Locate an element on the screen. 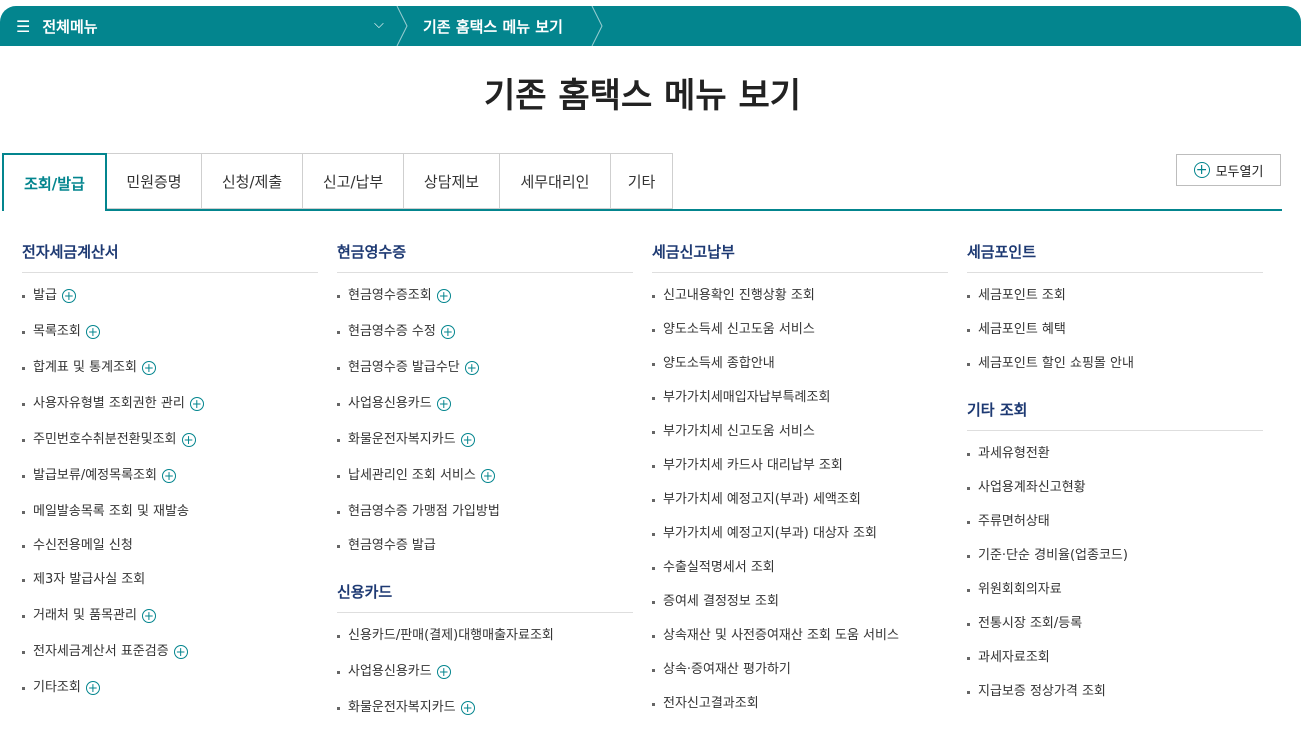 The height and width of the screenshot is (734, 1301). list-item: 발급 + is located at coordinates (170, 304).